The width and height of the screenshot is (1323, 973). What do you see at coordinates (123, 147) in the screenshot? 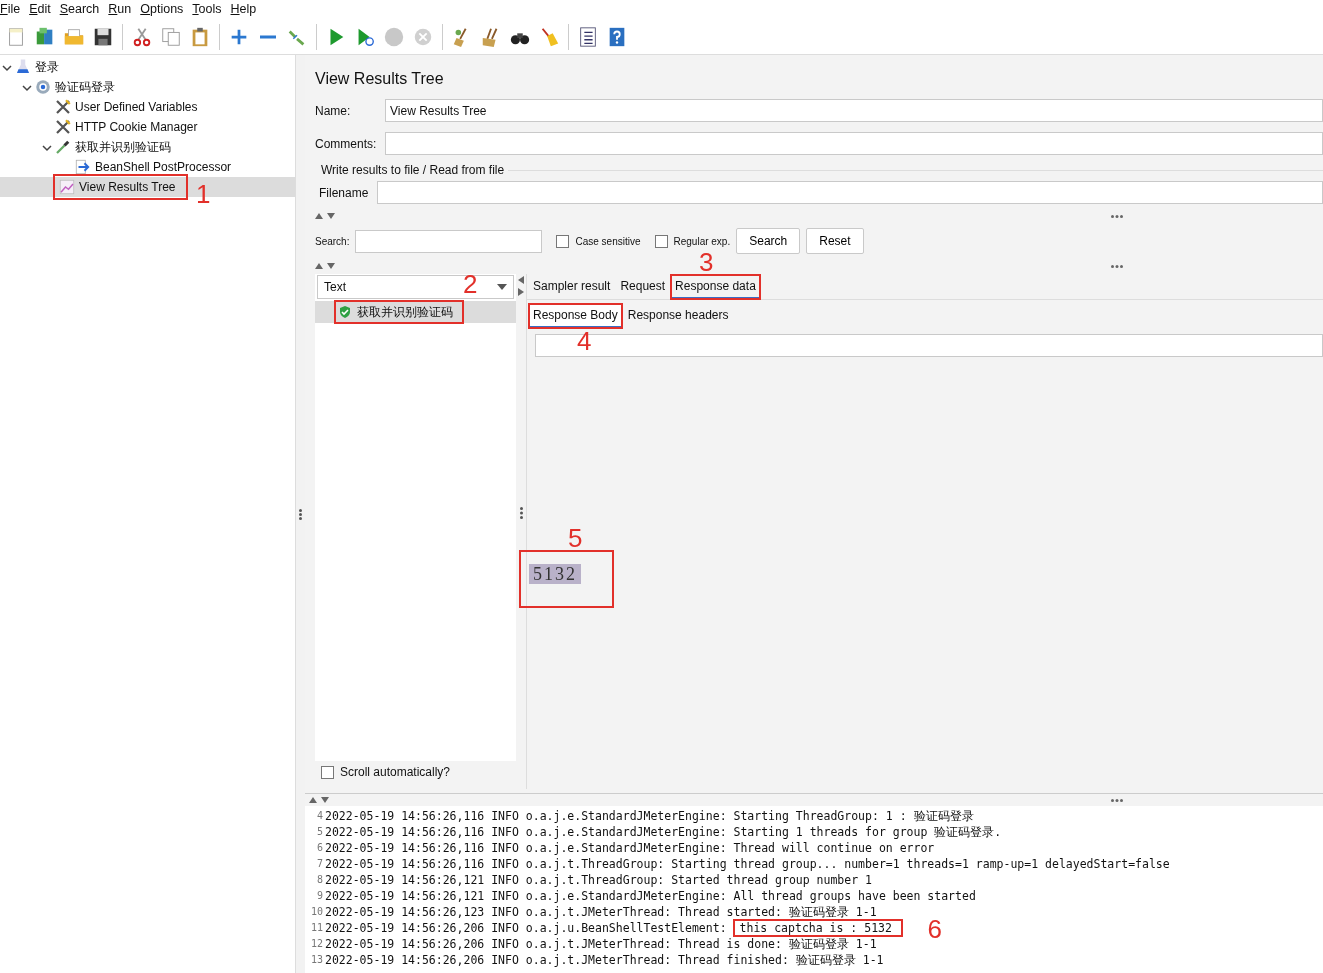
I see `tree-item: 获取并识别验证码` at bounding box center [123, 147].